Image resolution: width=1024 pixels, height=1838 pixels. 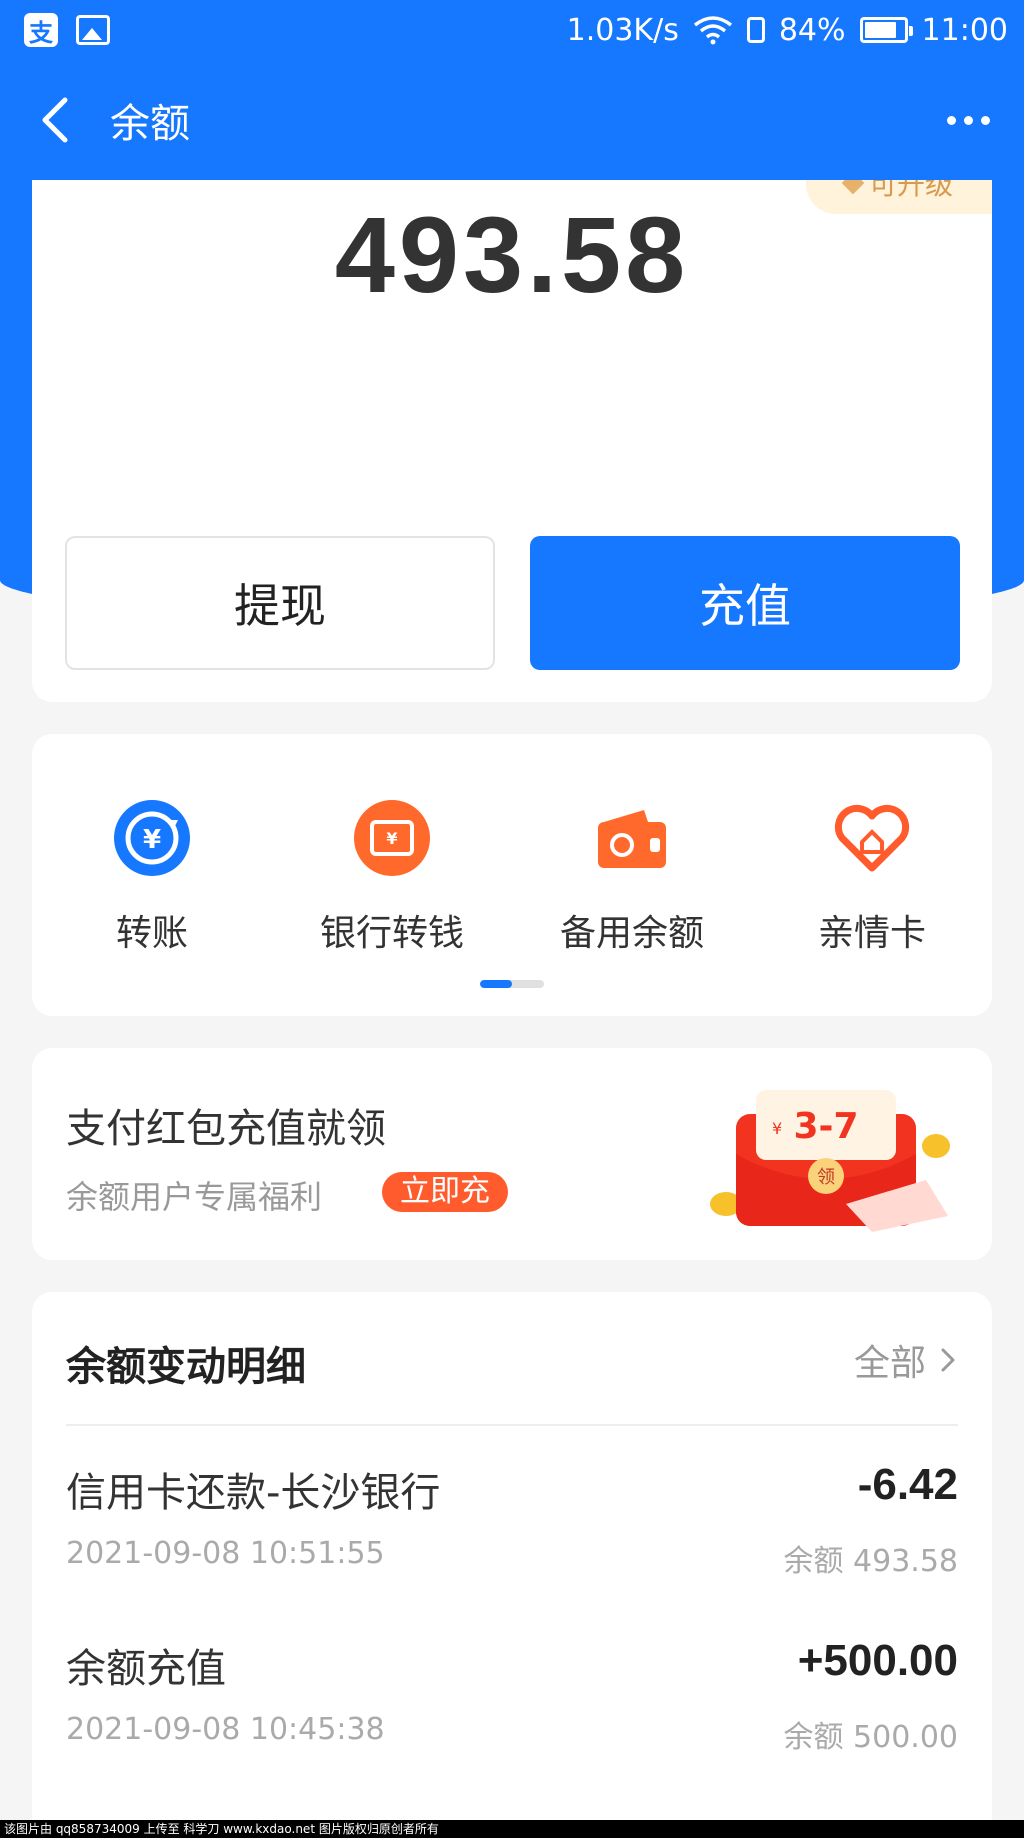 I want to click on action-label: 备用余额, so click(x=631, y=933).